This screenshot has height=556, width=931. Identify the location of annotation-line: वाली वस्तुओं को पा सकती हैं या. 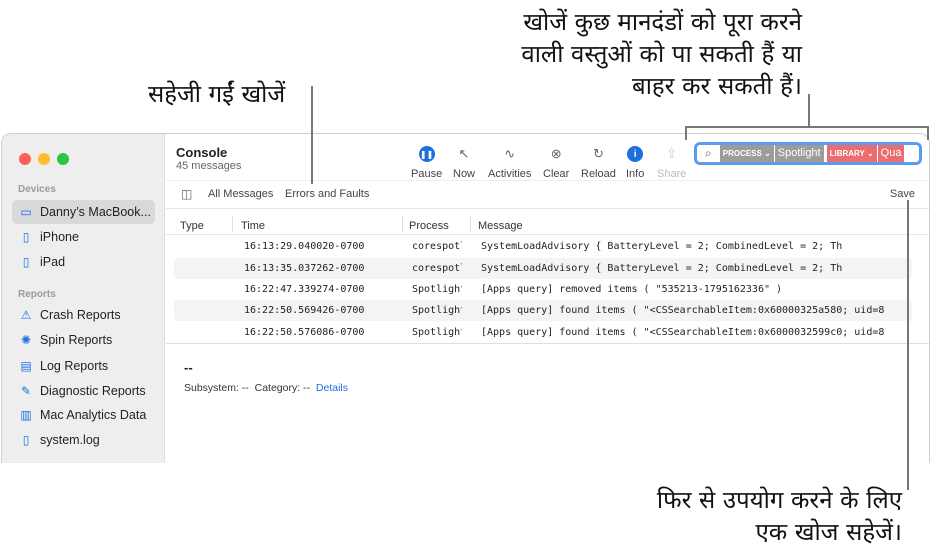
(661, 54).